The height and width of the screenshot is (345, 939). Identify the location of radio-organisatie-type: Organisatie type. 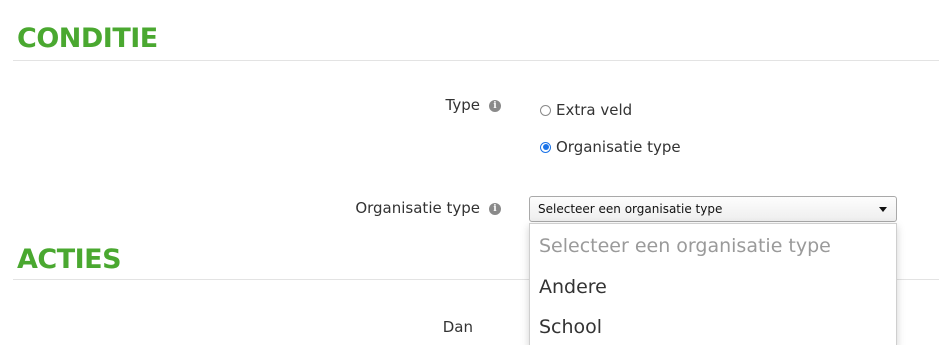
(610, 147).